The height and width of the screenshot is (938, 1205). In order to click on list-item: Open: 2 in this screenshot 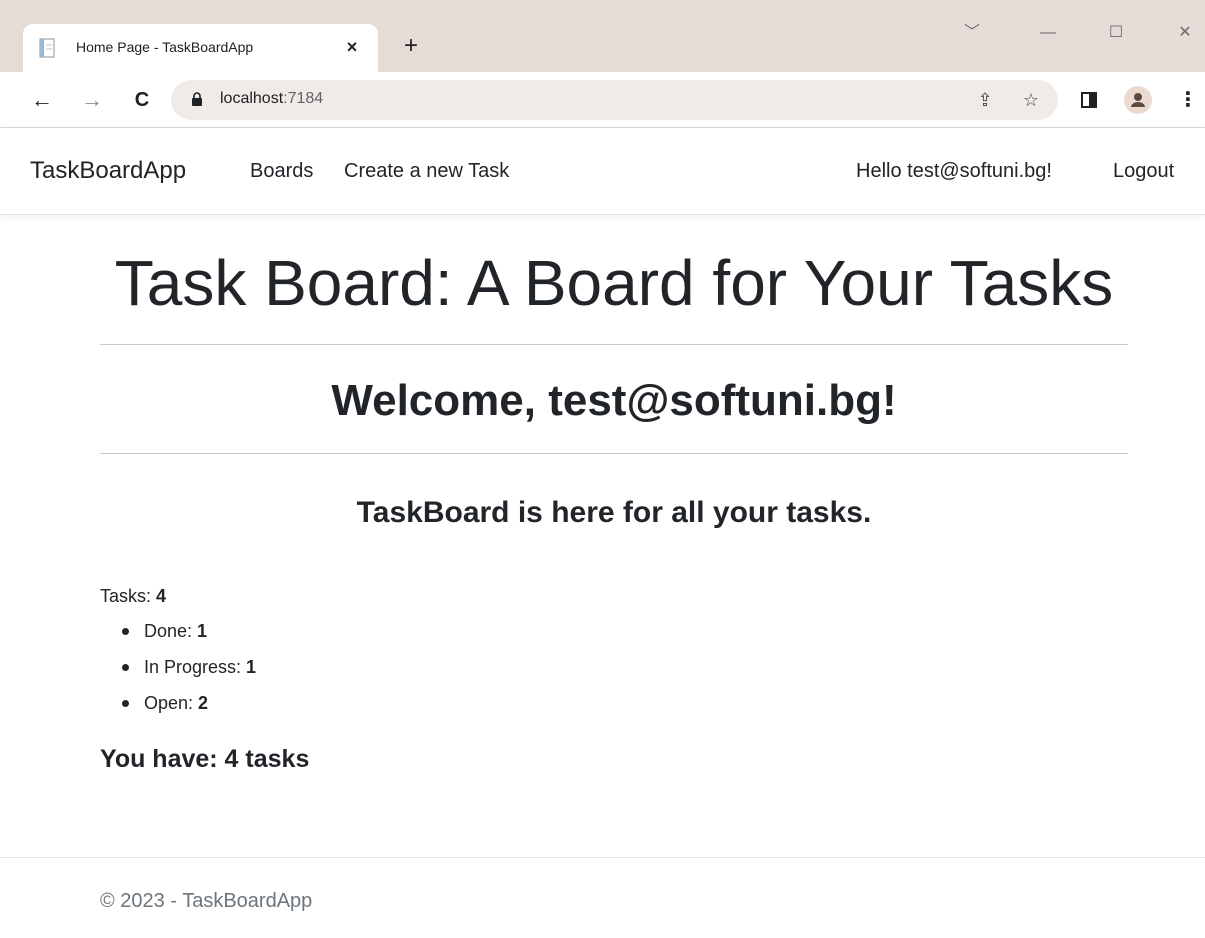, I will do `click(187, 710)`.